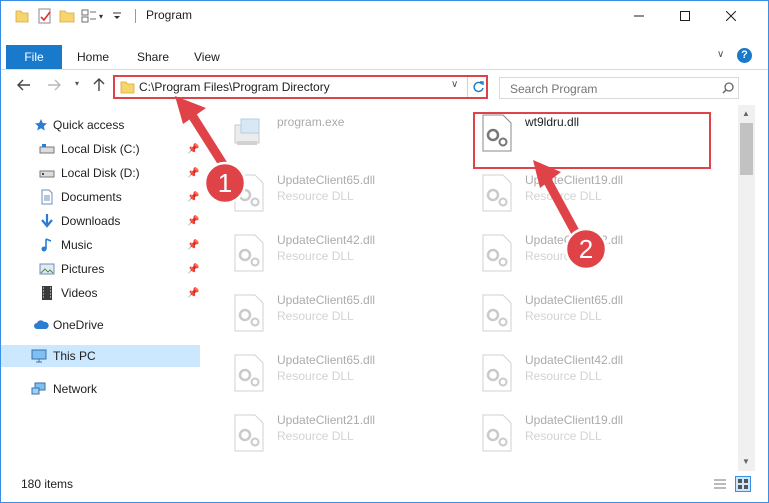 This screenshot has height=503, width=769. Describe the element at coordinates (454, 84) in the screenshot. I see `address-dropdown-icon: ∨` at that location.